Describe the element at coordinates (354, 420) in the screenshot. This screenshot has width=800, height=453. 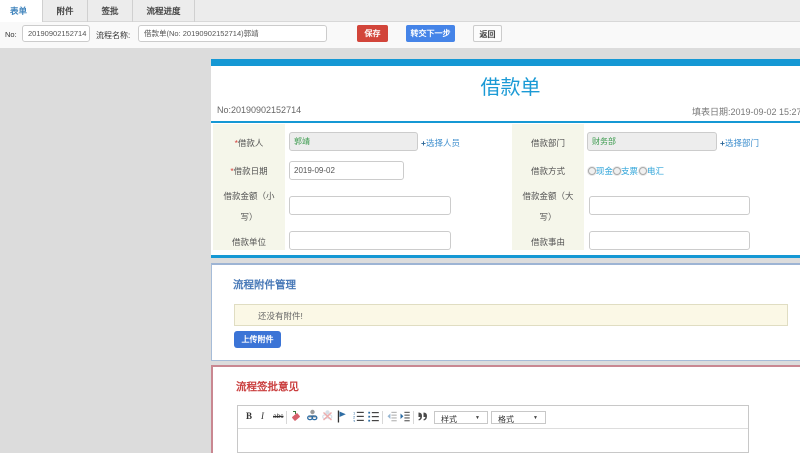
I see `svg-text: 3` at that location.